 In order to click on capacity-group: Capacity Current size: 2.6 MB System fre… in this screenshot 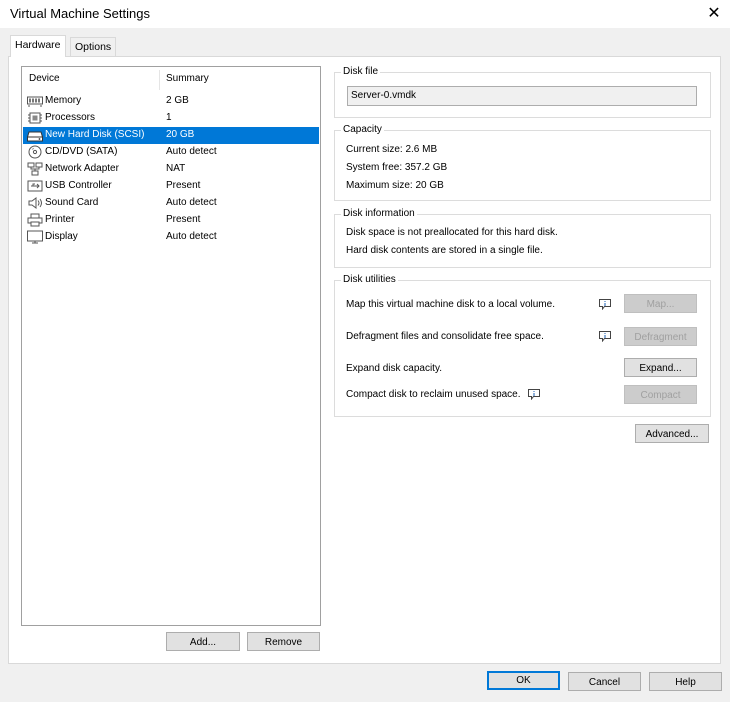, I will do `click(522, 162)`.